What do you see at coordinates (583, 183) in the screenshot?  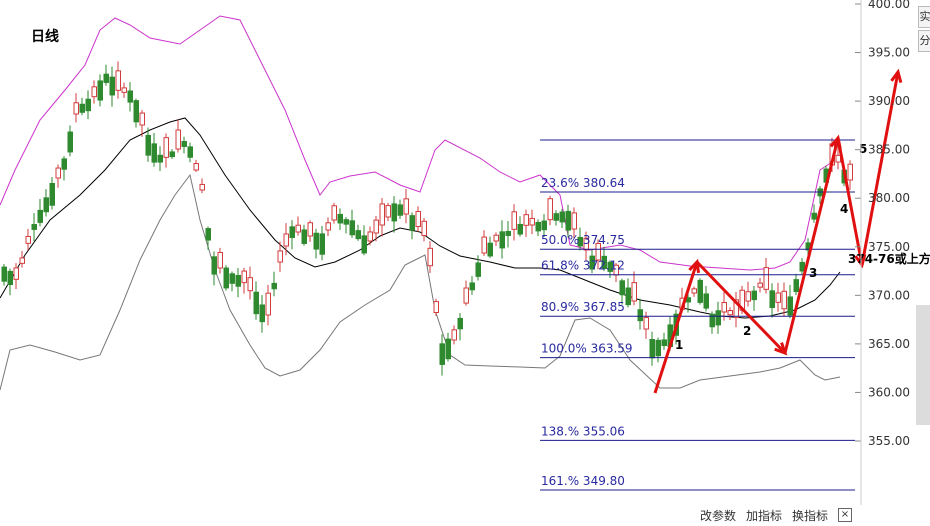 I see `fib-label: 23.6% 380.64` at bounding box center [583, 183].